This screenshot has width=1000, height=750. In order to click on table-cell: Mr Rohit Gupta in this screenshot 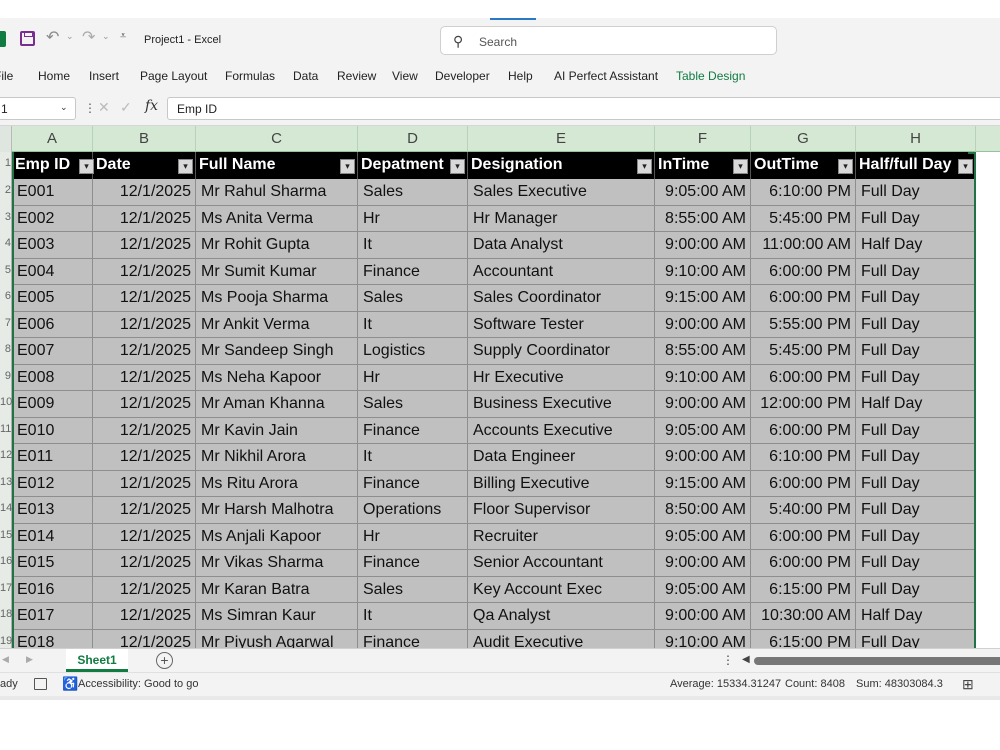, I will do `click(277, 245)`.